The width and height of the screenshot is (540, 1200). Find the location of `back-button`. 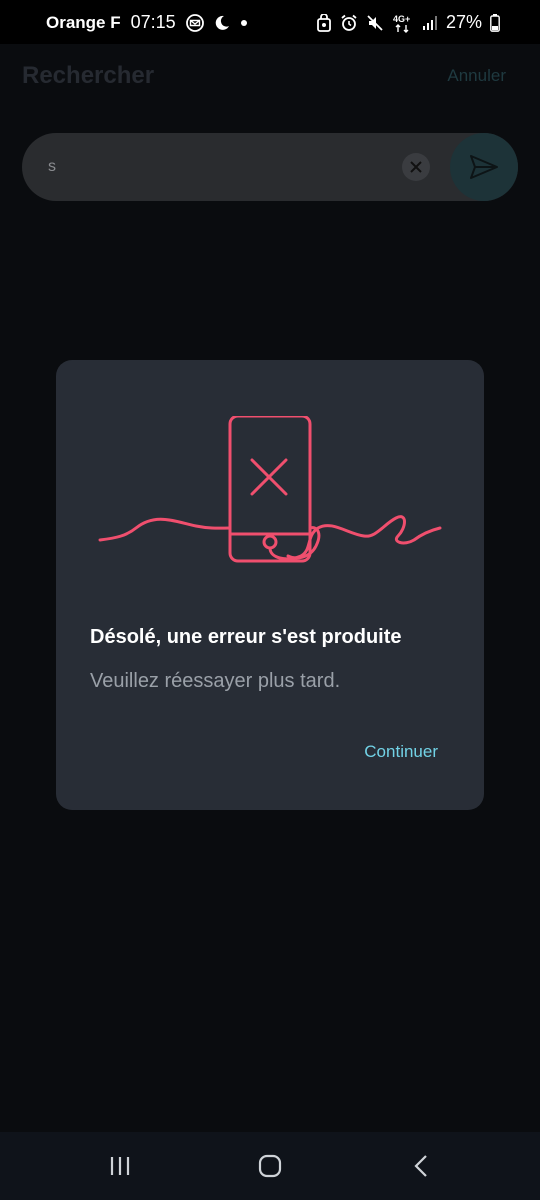

back-button is located at coordinates (422, 1166).